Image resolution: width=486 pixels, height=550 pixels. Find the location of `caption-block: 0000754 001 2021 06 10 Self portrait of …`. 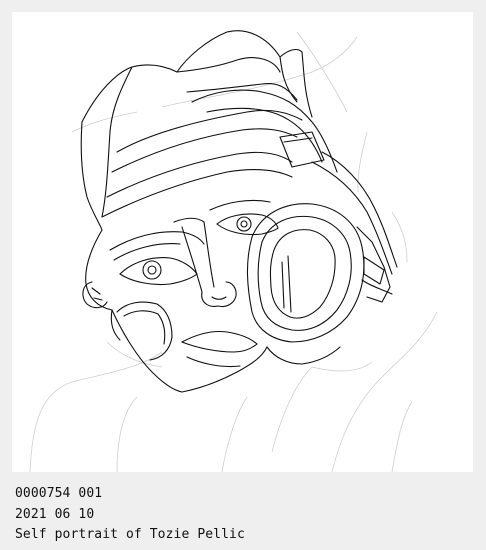

caption-block: 0000754 001 2021 06 10 Self portrait of … is located at coordinates (130, 515).